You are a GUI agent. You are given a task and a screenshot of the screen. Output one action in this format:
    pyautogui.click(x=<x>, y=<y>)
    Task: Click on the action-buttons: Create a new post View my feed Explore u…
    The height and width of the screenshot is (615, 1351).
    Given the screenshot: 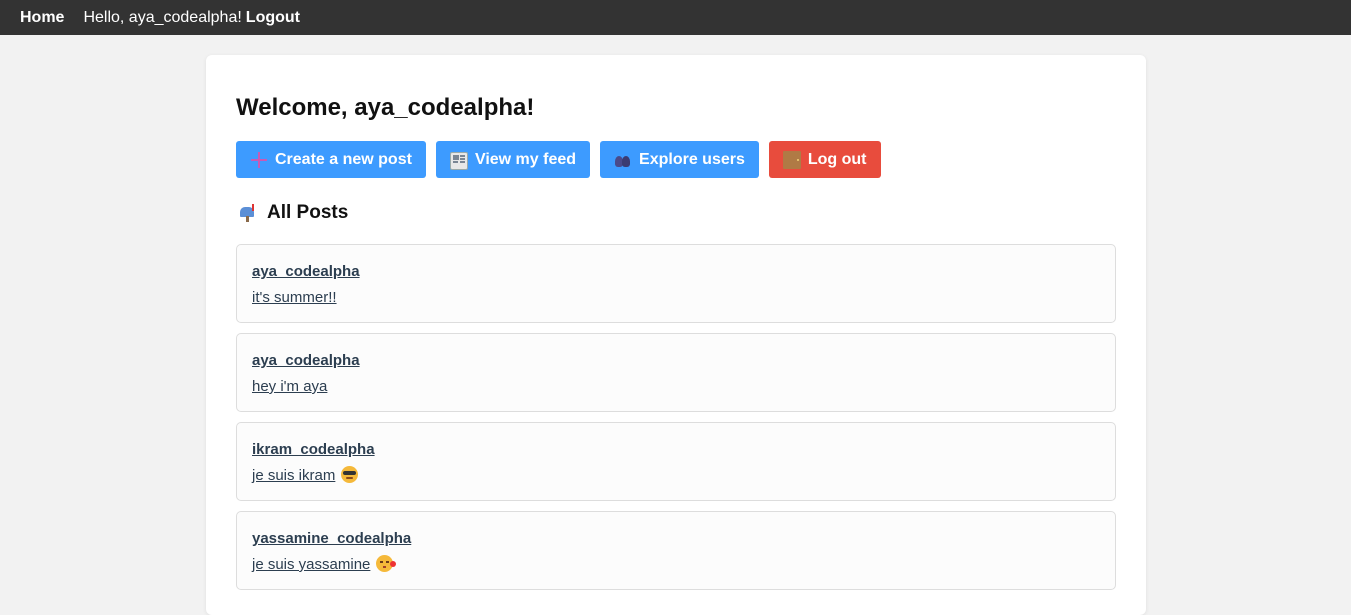 What is the action you would take?
    pyautogui.click(x=676, y=159)
    